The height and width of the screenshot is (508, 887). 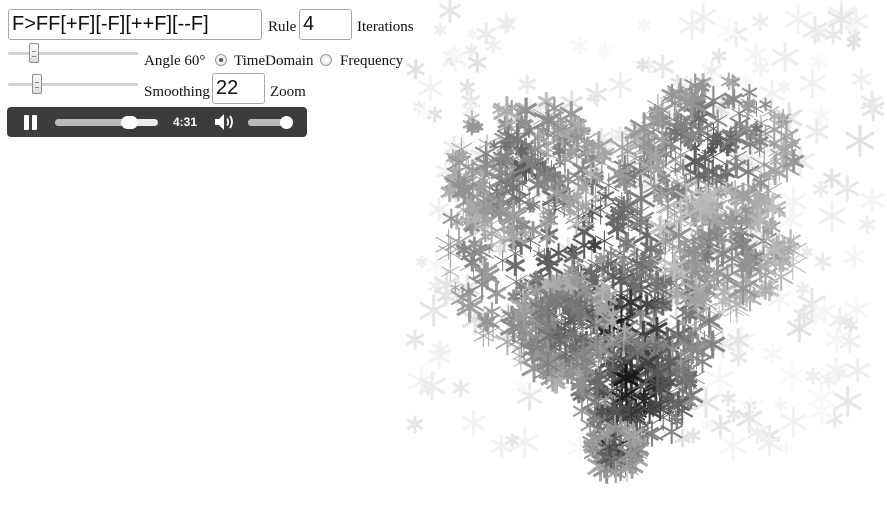 I want to click on playback-progress-knob, so click(x=129, y=122).